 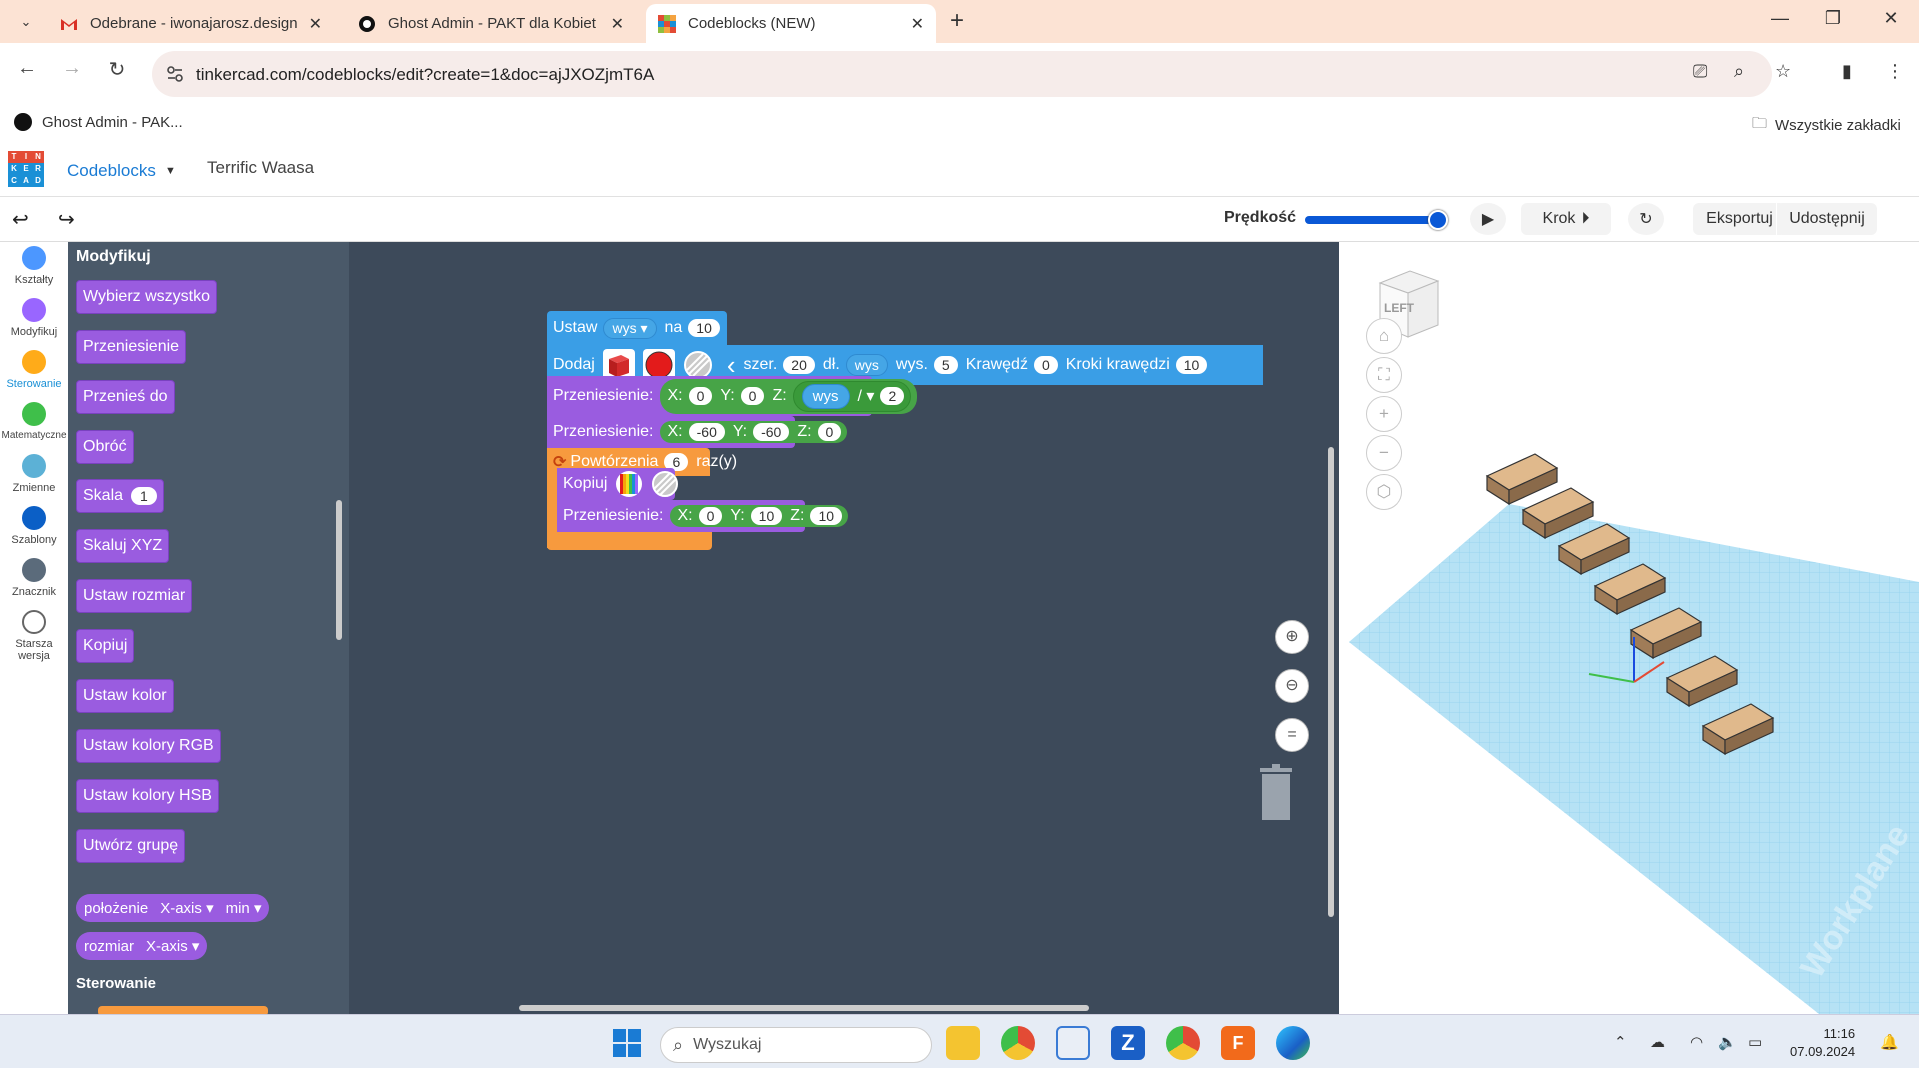 What do you see at coordinates (665, 484) in the screenshot?
I see `hole-toggle-icon` at bounding box center [665, 484].